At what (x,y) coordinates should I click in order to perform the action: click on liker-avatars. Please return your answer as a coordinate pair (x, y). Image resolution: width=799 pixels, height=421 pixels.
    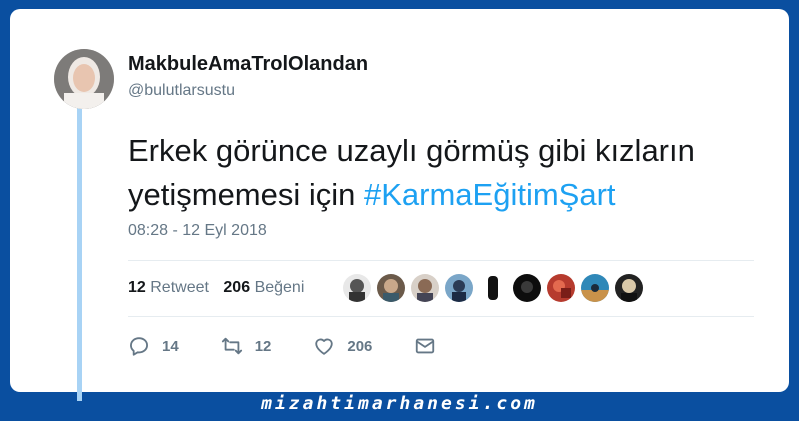
    Looking at the image, I should click on (493, 288).